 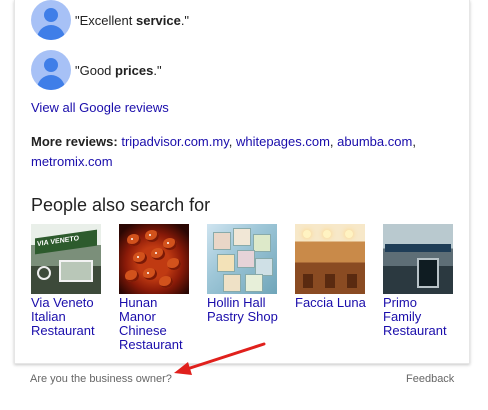 I want to click on feedback-link: Feedback, so click(x=430, y=379).